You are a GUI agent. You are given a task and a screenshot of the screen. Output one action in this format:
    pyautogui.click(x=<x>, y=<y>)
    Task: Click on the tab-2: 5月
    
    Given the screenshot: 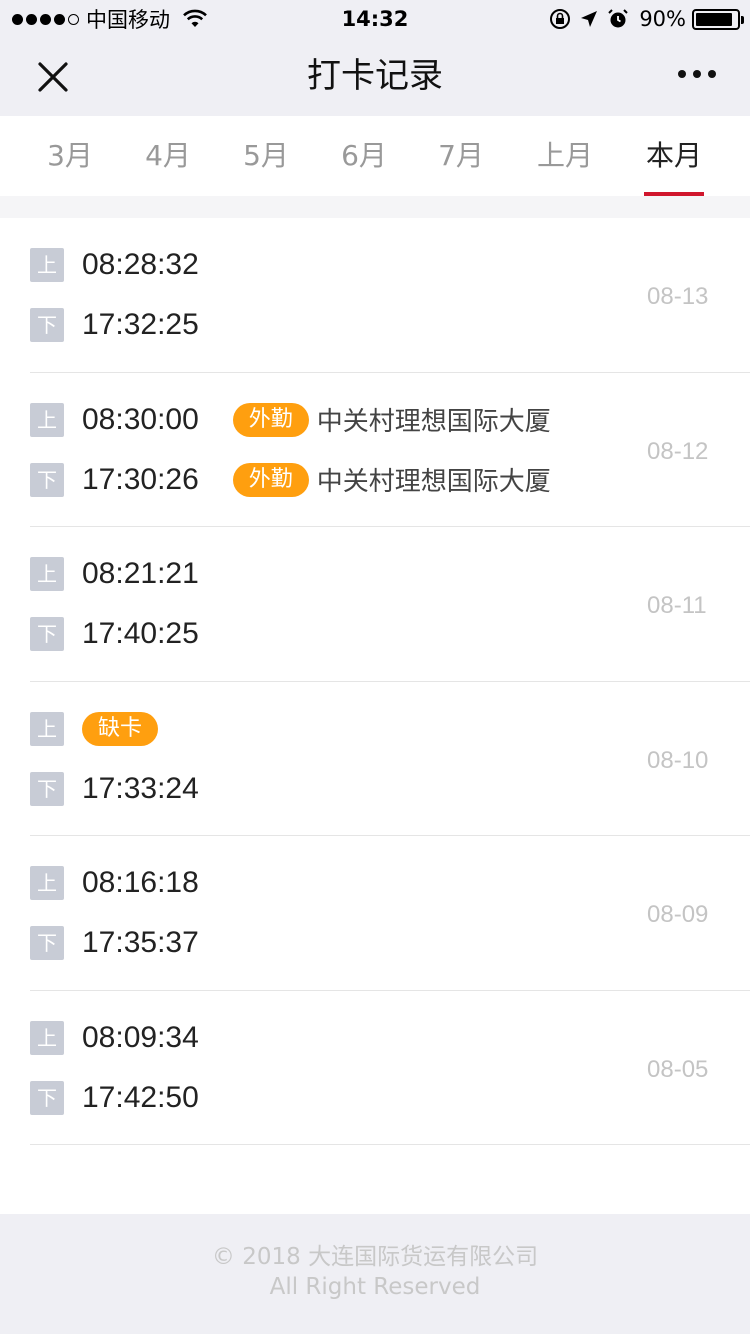 What is the action you would take?
    pyautogui.click(x=266, y=156)
    